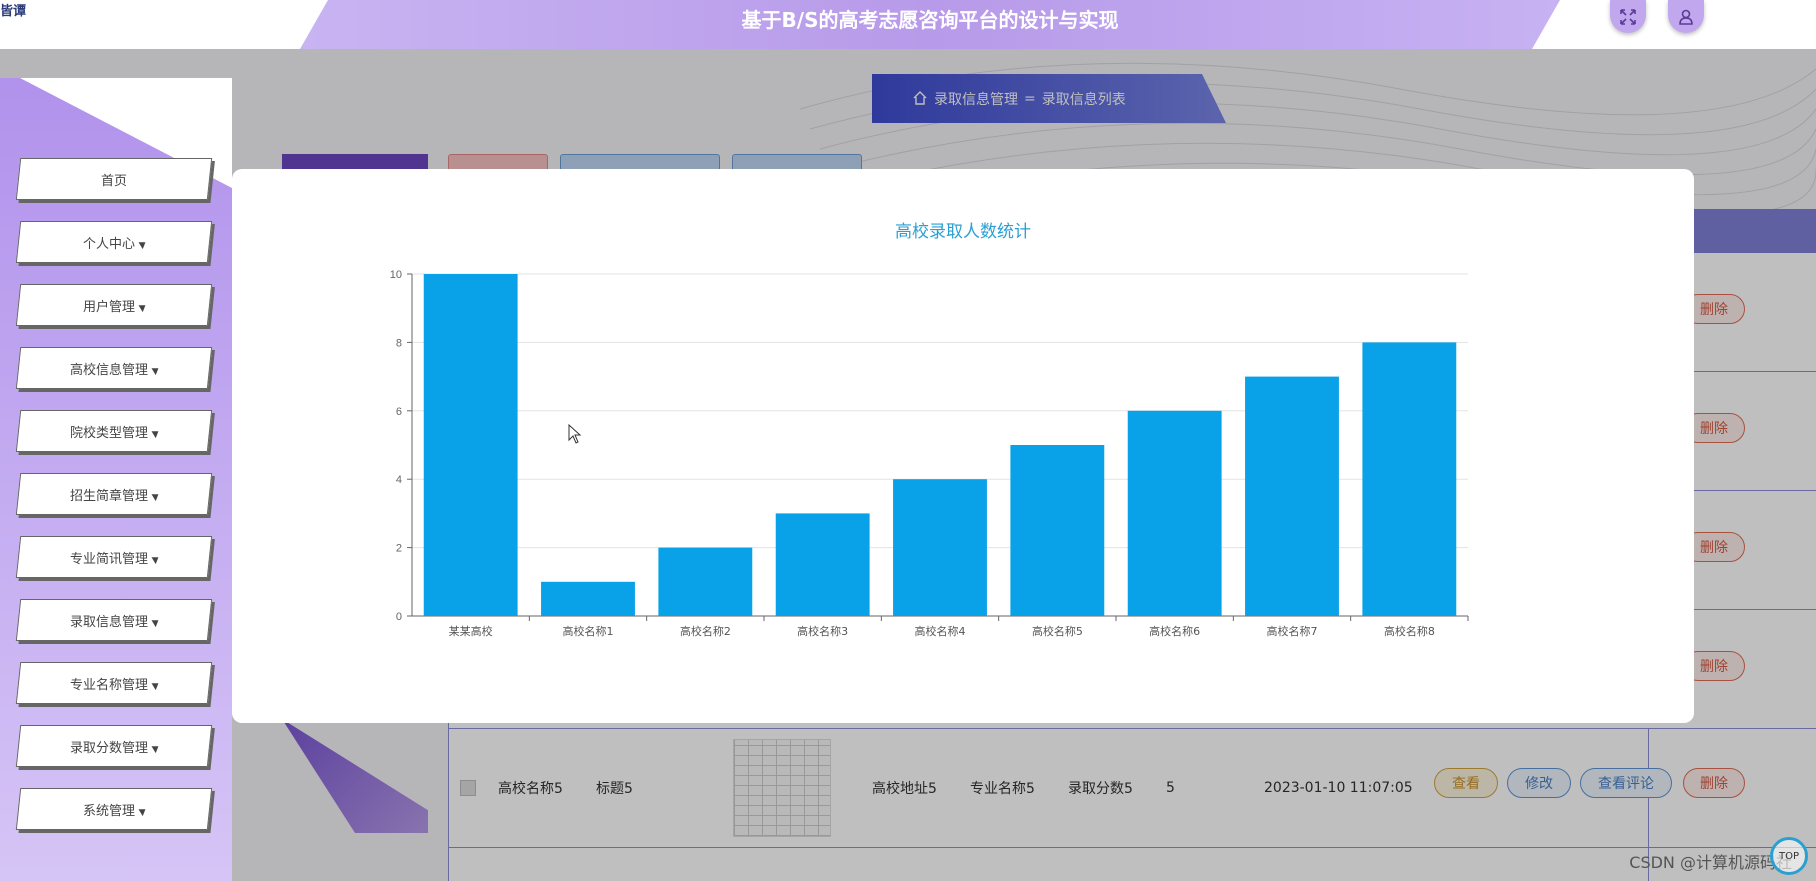  What do you see at coordinates (1789, 856) in the screenshot?
I see `scroll-top-button: TOP` at bounding box center [1789, 856].